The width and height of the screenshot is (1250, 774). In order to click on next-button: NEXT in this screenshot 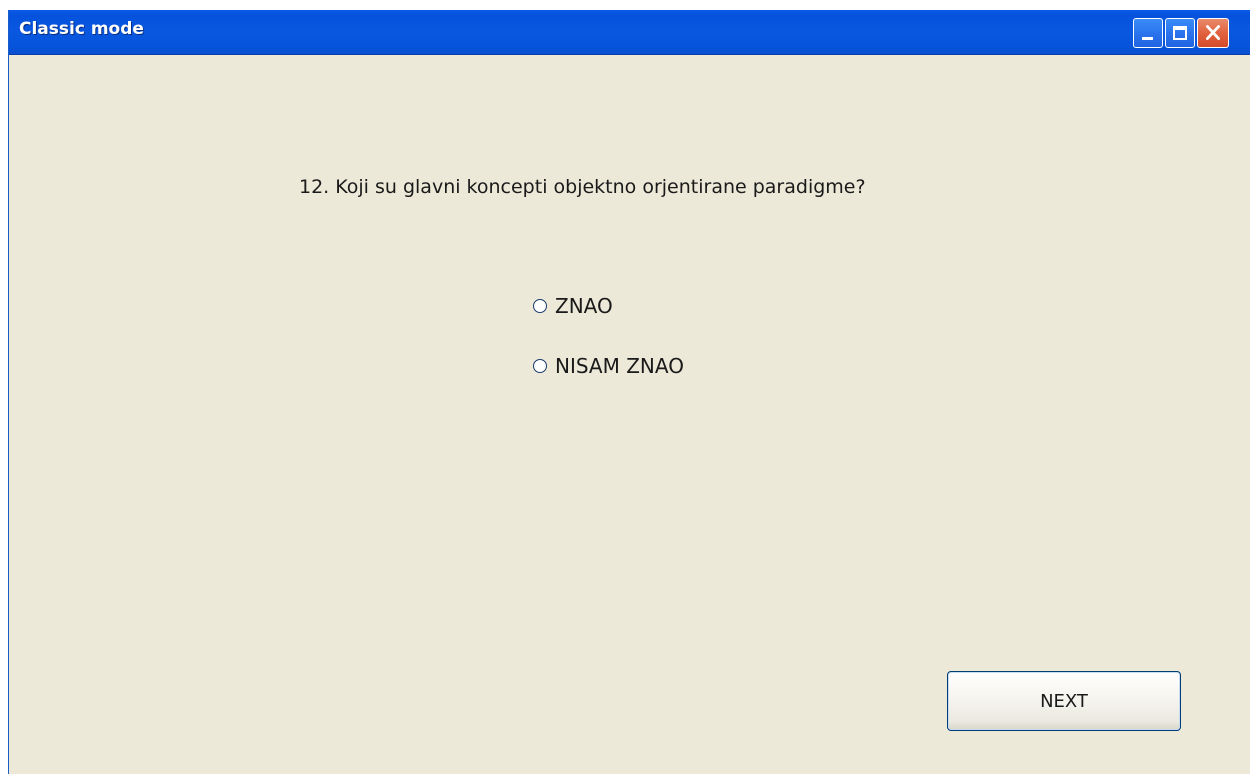, I will do `click(1064, 701)`.